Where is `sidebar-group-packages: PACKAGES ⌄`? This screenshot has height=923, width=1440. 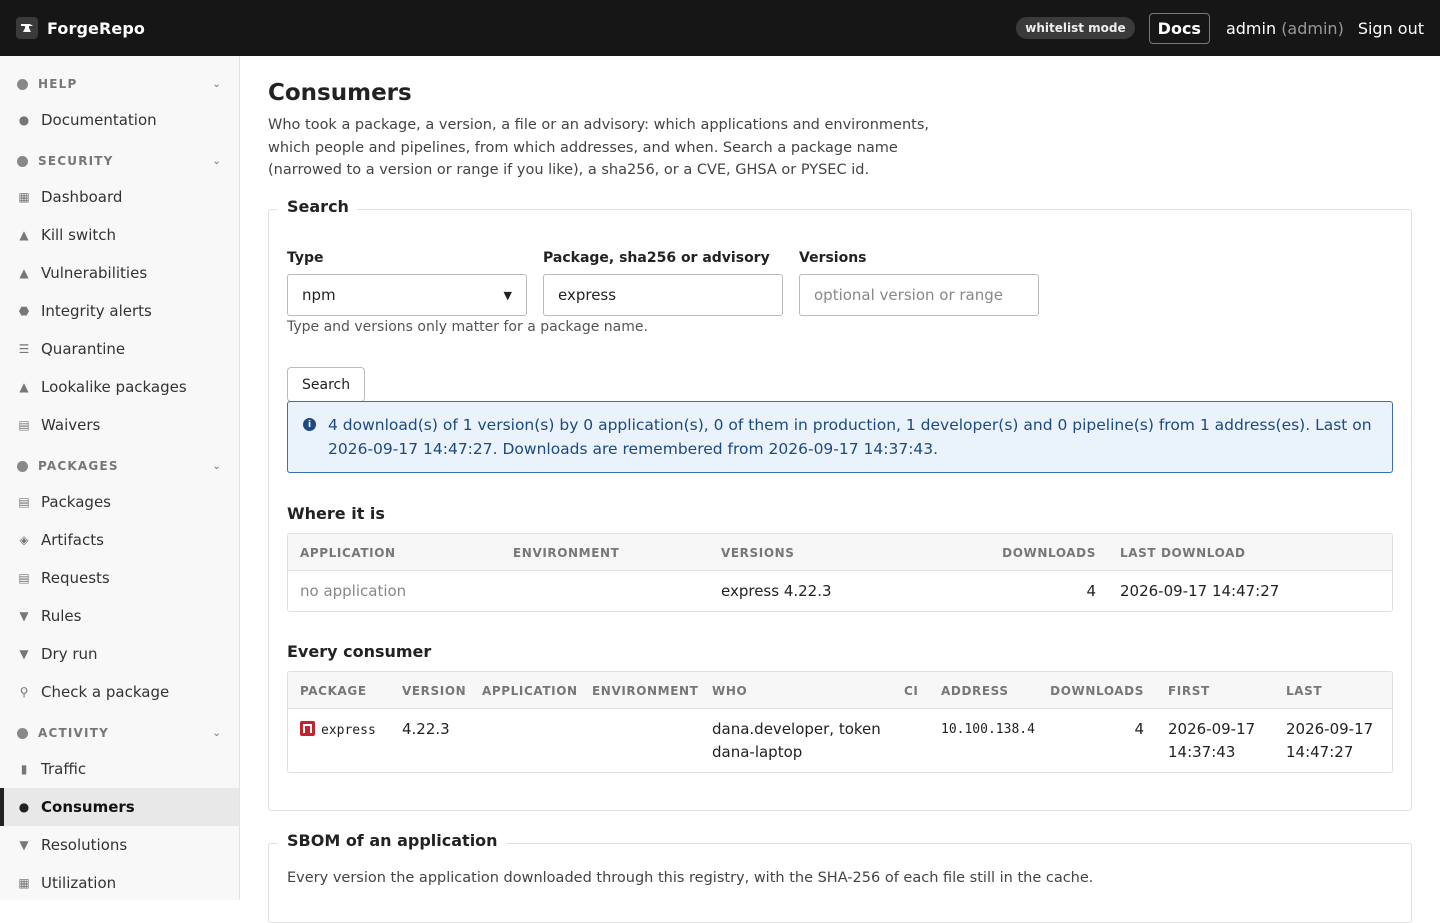
sidebar-group-packages: PACKAGES ⌄ is located at coordinates (119, 466).